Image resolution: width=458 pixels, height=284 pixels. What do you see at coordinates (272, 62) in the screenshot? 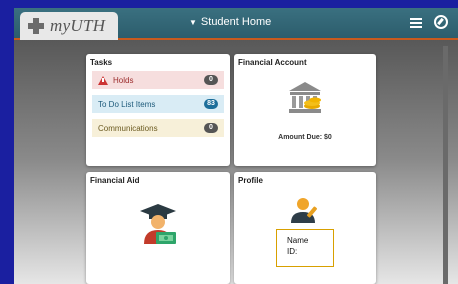
I see `tile-title: Financial Account` at bounding box center [272, 62].